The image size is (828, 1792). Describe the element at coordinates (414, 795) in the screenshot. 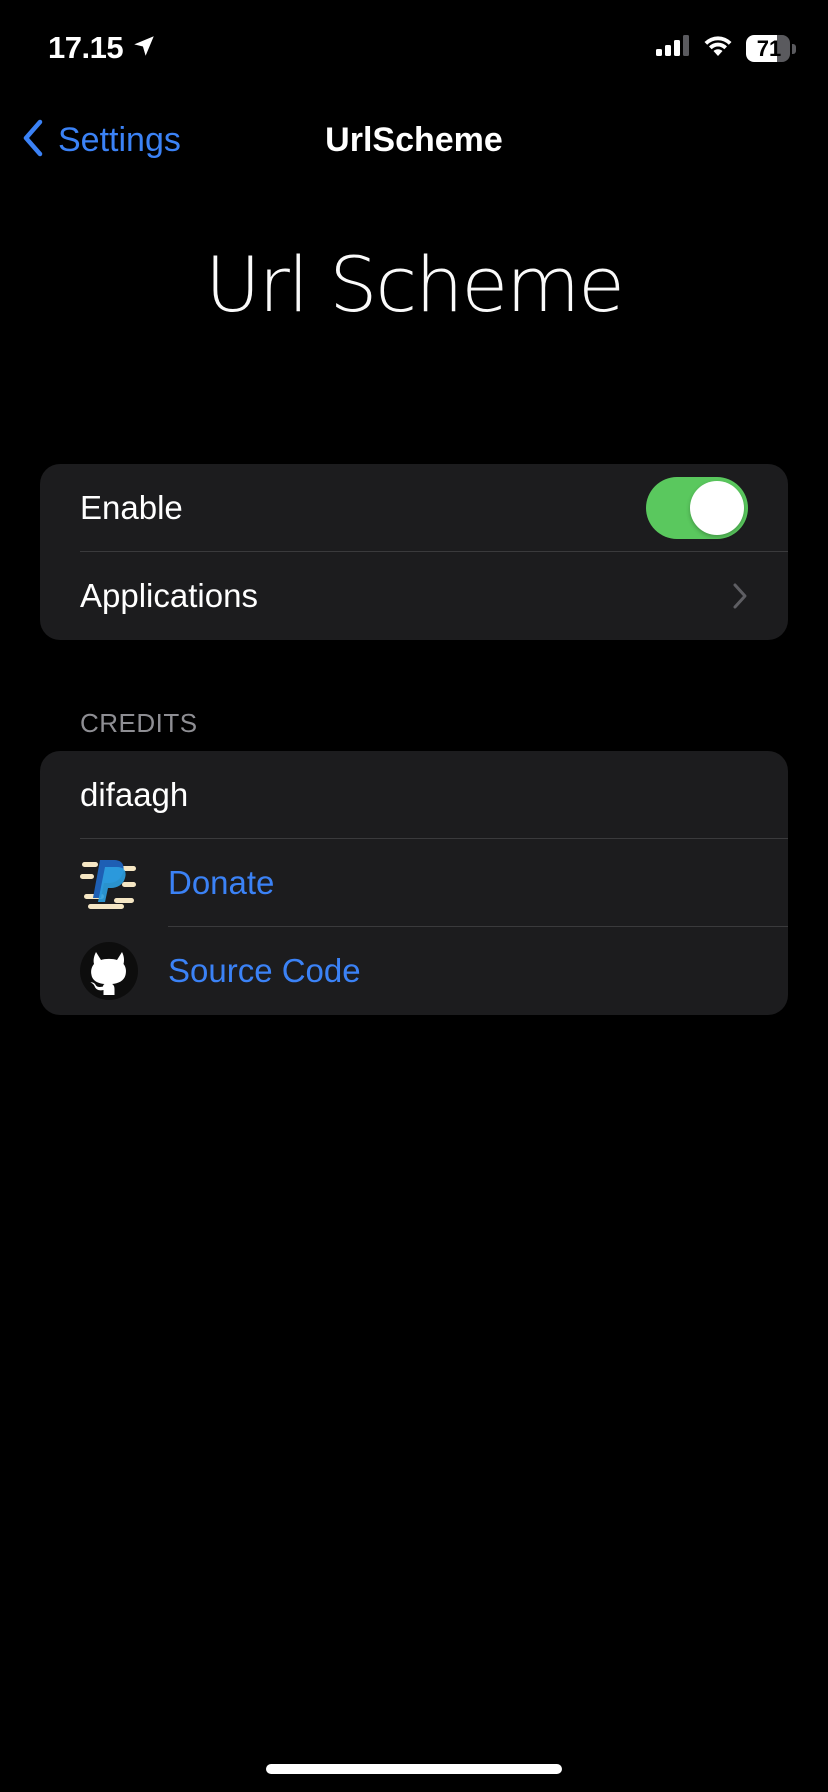

I see `author-row: difaagh` at that location.